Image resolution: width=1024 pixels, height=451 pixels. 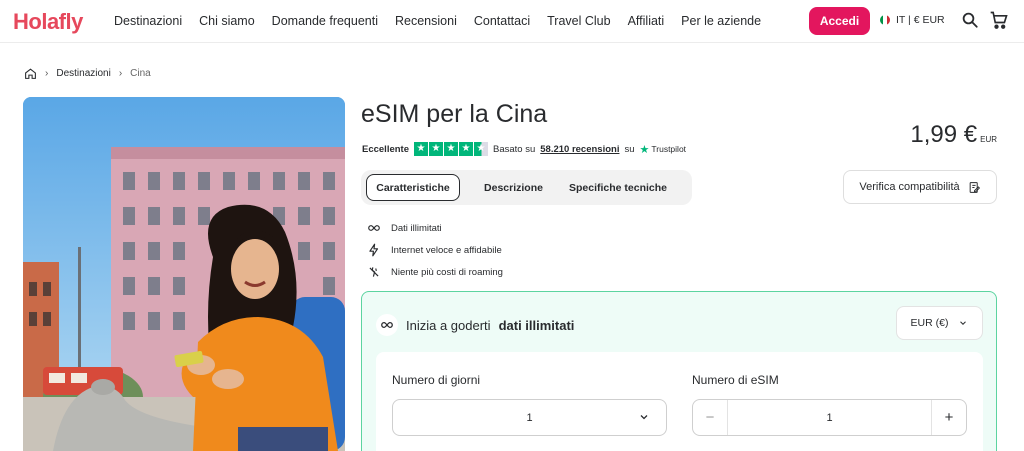 What do you see at coordinates (374, 272) in the screenshot?
I see `no-roaming-icon` at bounding box center [374, 272].